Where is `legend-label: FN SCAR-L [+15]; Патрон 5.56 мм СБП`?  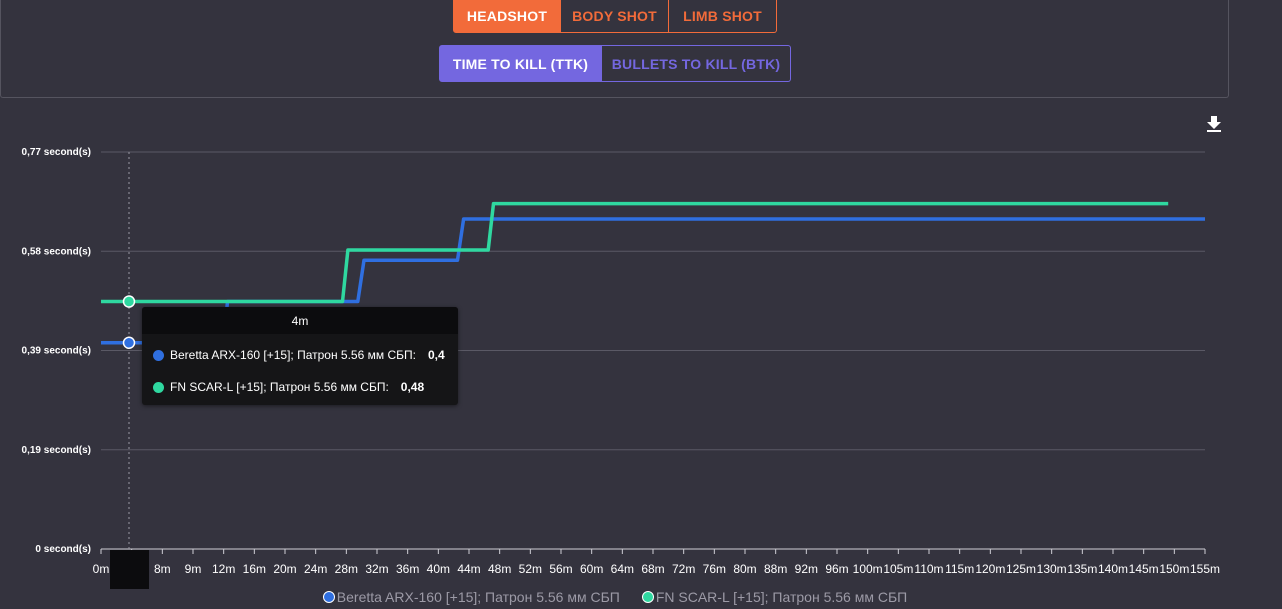
legend-label: FN SCAR-L [+15]; Патрон 5.56 мм СБП is located at coordinates (781, 597).